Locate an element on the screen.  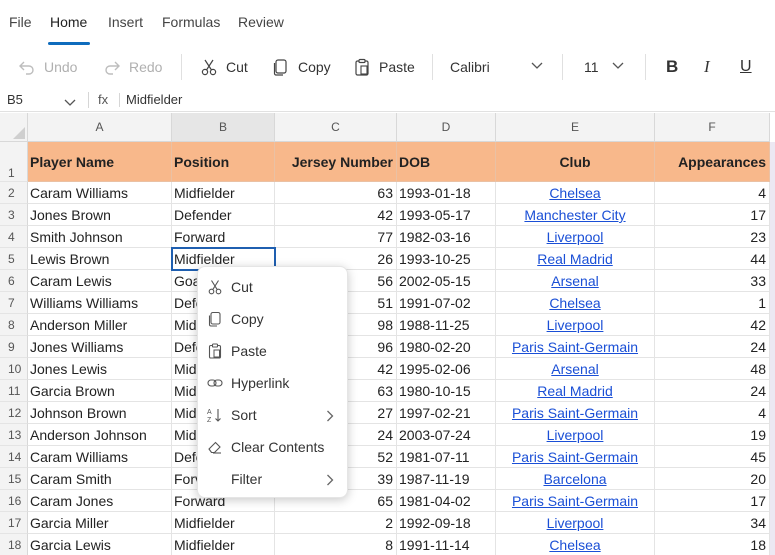
table-cell: 2002-05-15 is located at coordinates (446, 281).